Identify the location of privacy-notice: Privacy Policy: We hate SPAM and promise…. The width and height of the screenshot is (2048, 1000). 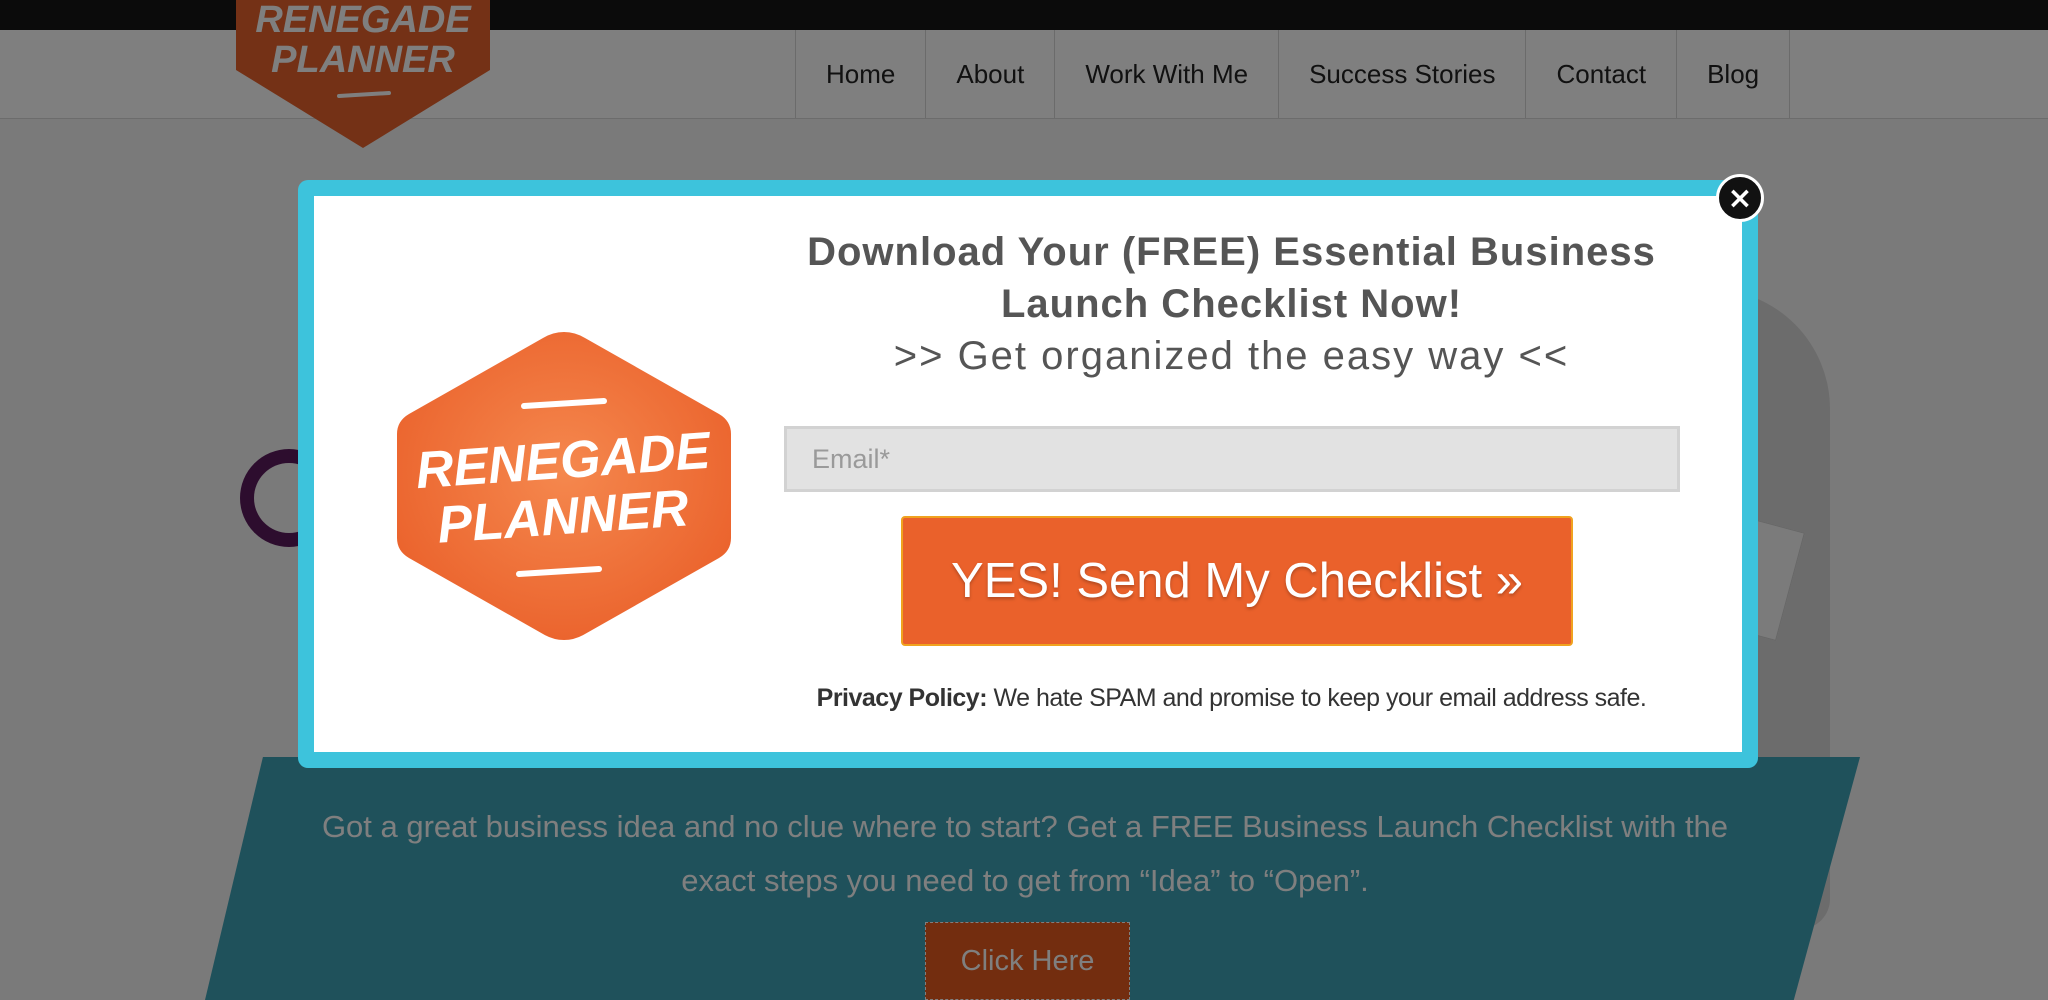
(1231, 698).